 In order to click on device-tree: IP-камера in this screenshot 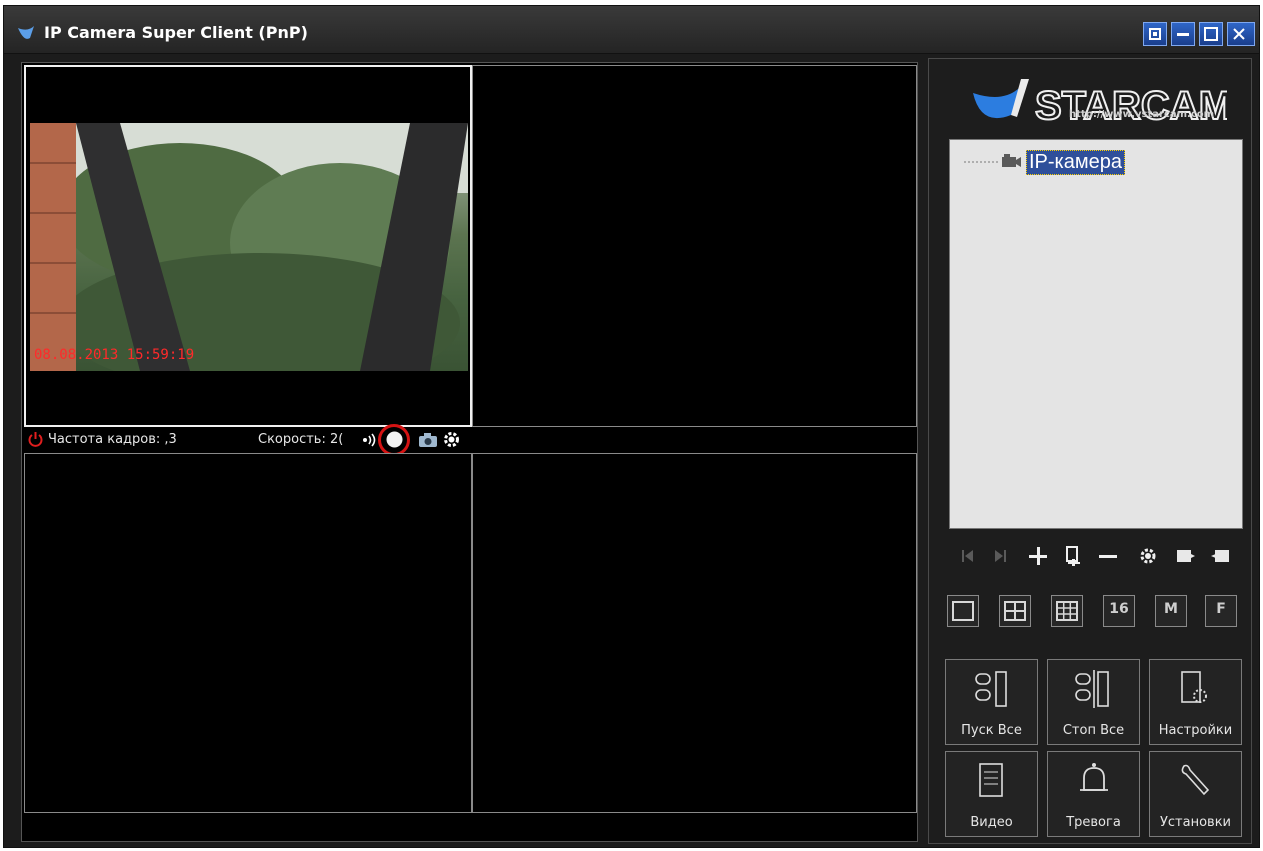, I will do `click(1096, 334)`.